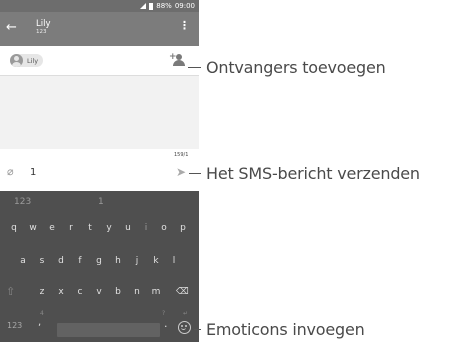 The height and width of the screenshot is (342, 468). Describe the element at coordinates (128, 228) in the screenshot. I see `key: u` at that location.